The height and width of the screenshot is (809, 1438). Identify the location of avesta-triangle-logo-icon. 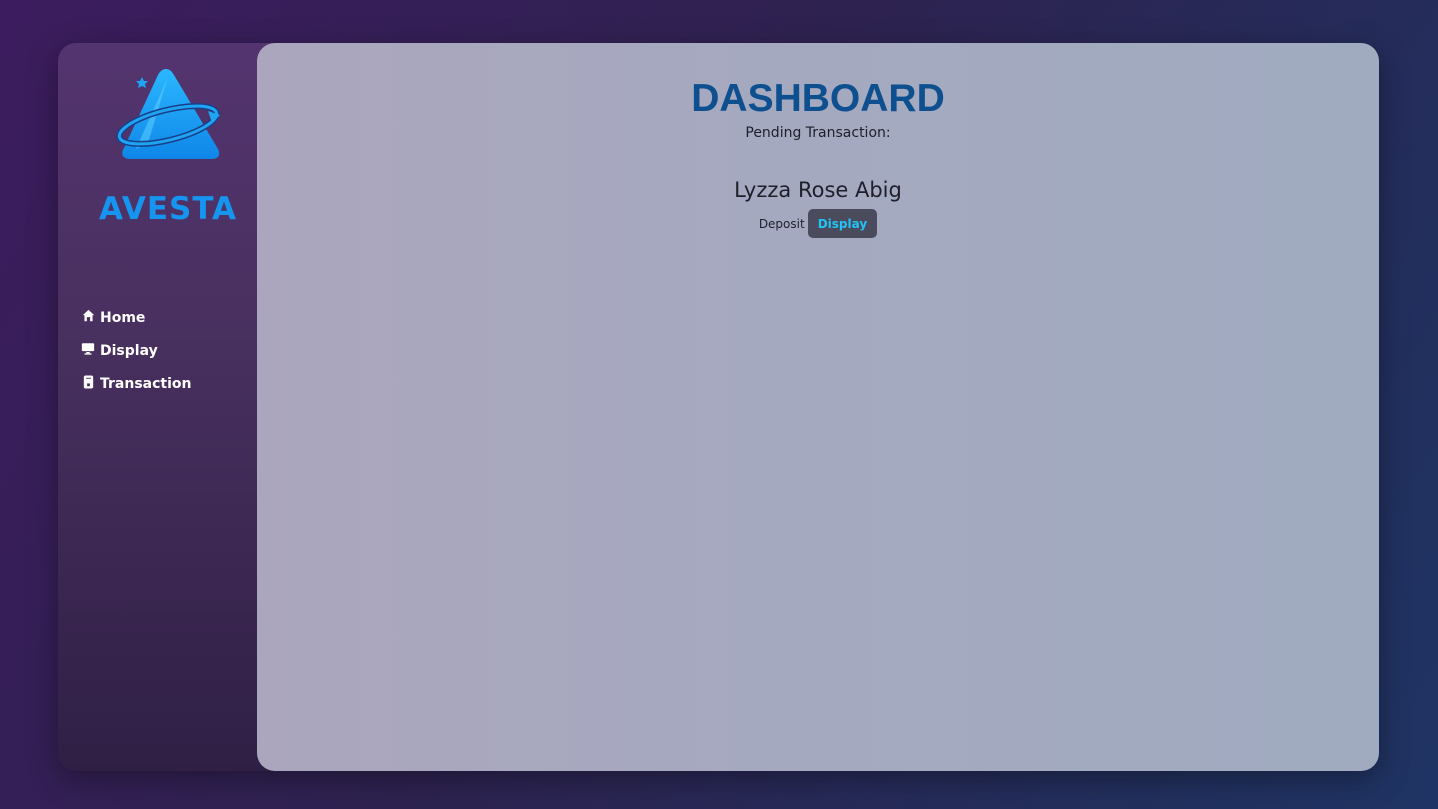
(168, 114).